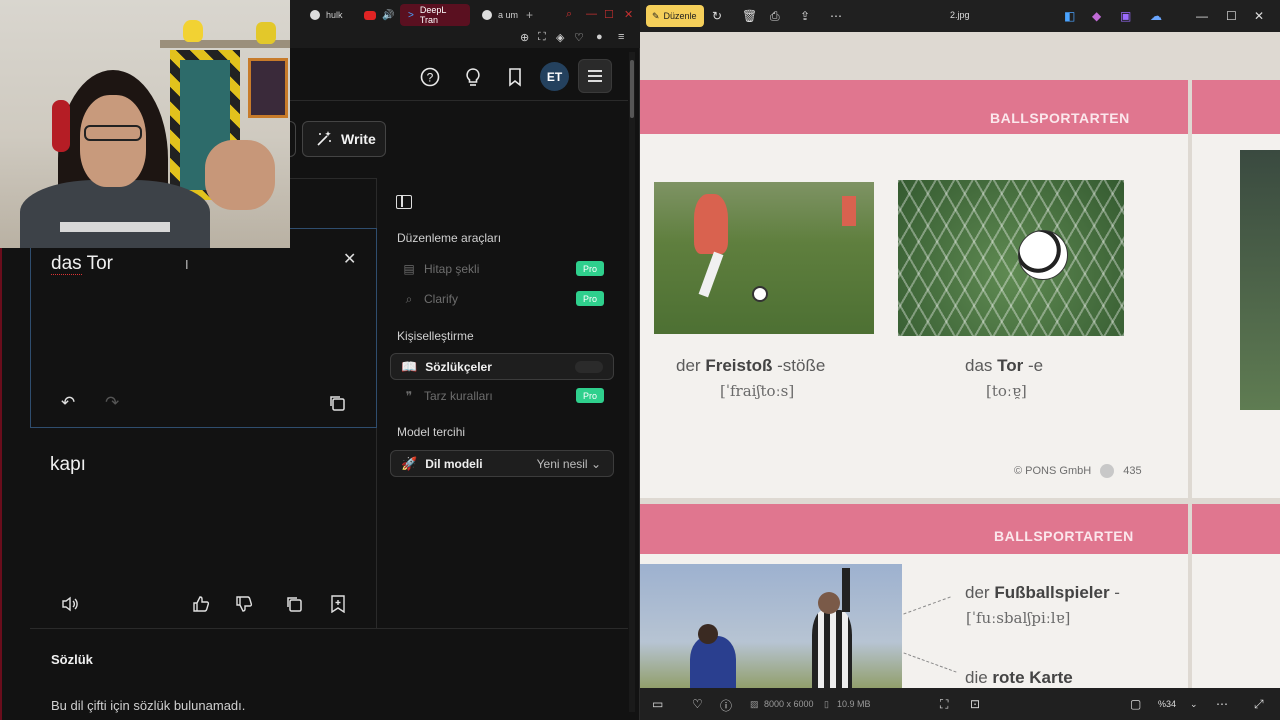  I want to click on tab-hulk: hulk, so click(326, 15).